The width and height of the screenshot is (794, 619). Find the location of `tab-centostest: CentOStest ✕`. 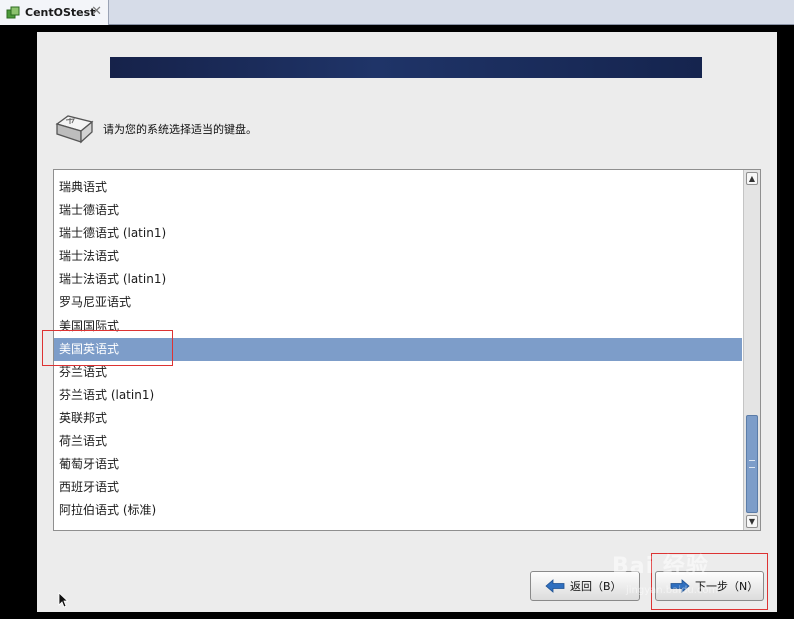

tab-centostest: CentOStest ✕ is located at coordinates (54, 12).